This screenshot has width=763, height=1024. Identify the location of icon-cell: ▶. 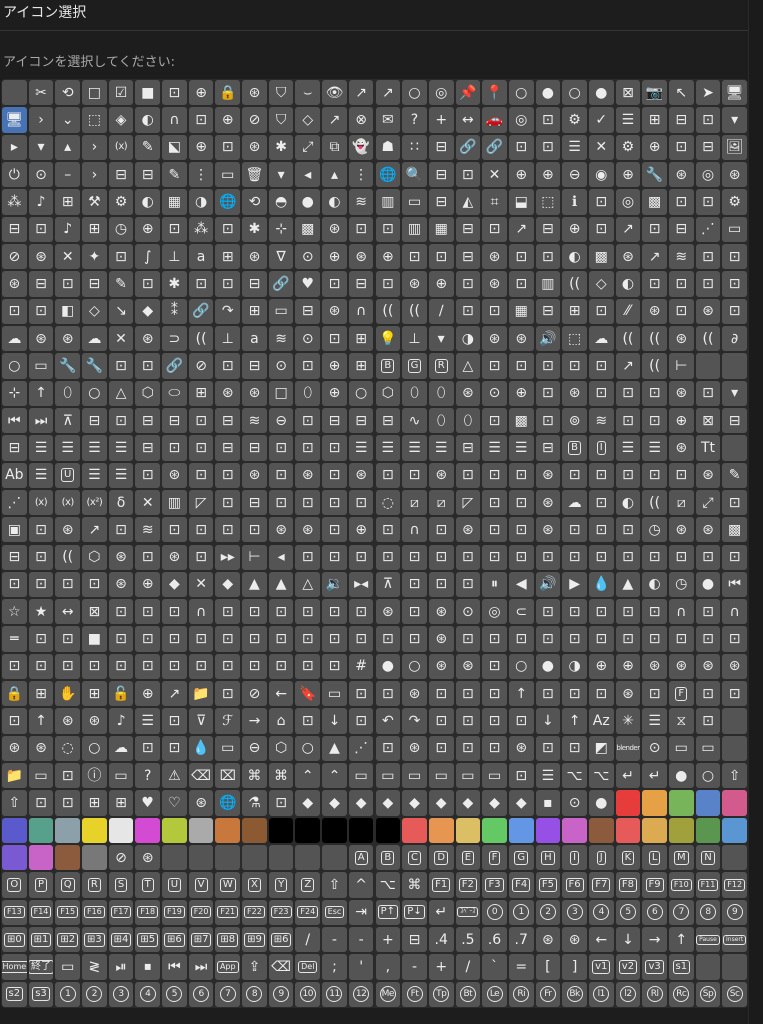
(574, 584).